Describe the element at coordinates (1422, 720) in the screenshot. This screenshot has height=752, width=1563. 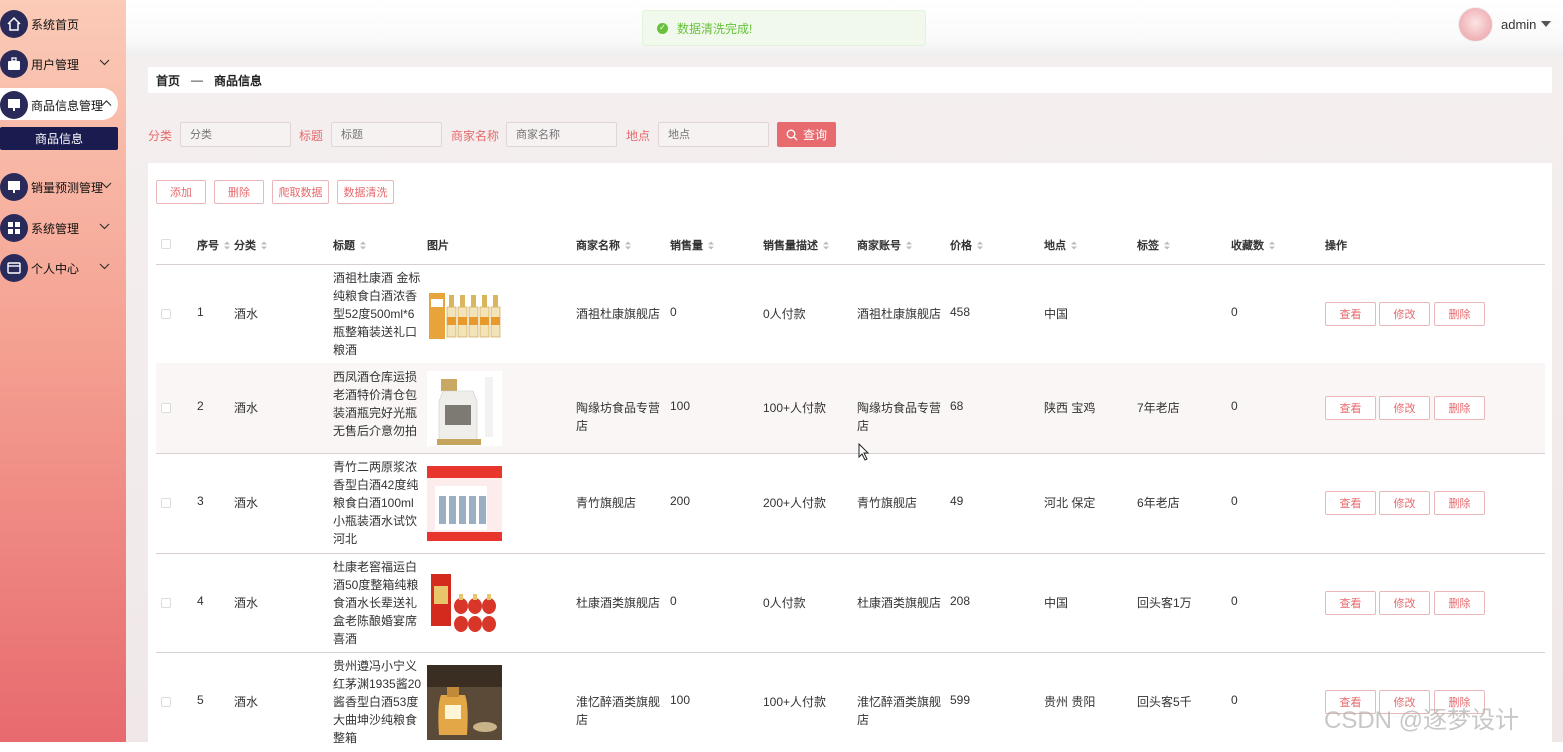
I see `watermark: CSDN @逐梦设计` at that location.